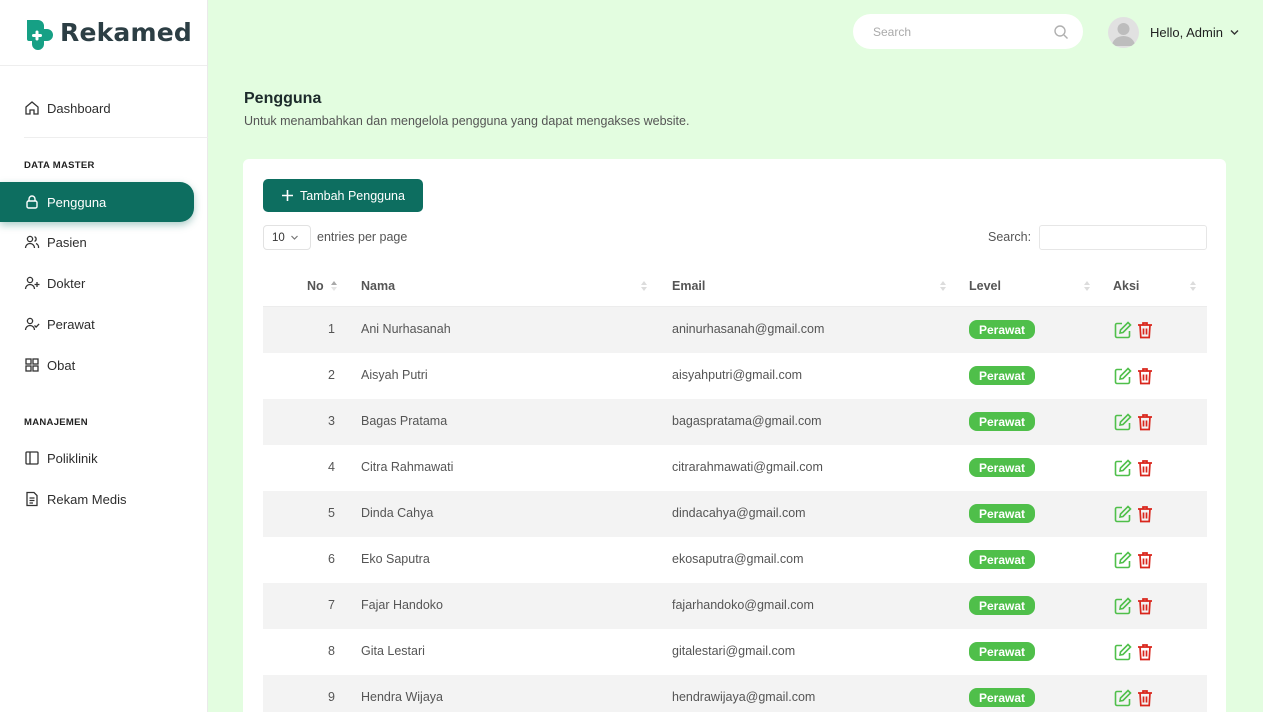 The height and width of the screenshot is (712, 1263). I want to click on cell-no: 4, so click(331, 467).